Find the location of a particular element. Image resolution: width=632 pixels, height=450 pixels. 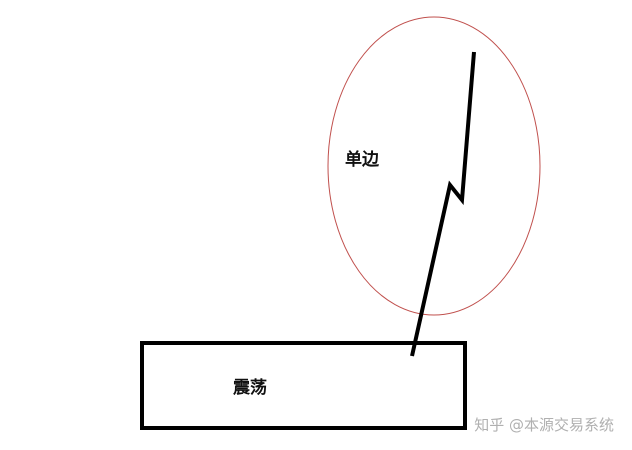

watermark-text: 知乎 @本源交易系统 is located at coordinates (544, 425).